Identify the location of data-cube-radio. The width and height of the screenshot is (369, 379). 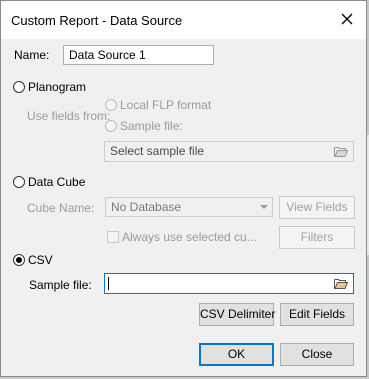
(19, 182).